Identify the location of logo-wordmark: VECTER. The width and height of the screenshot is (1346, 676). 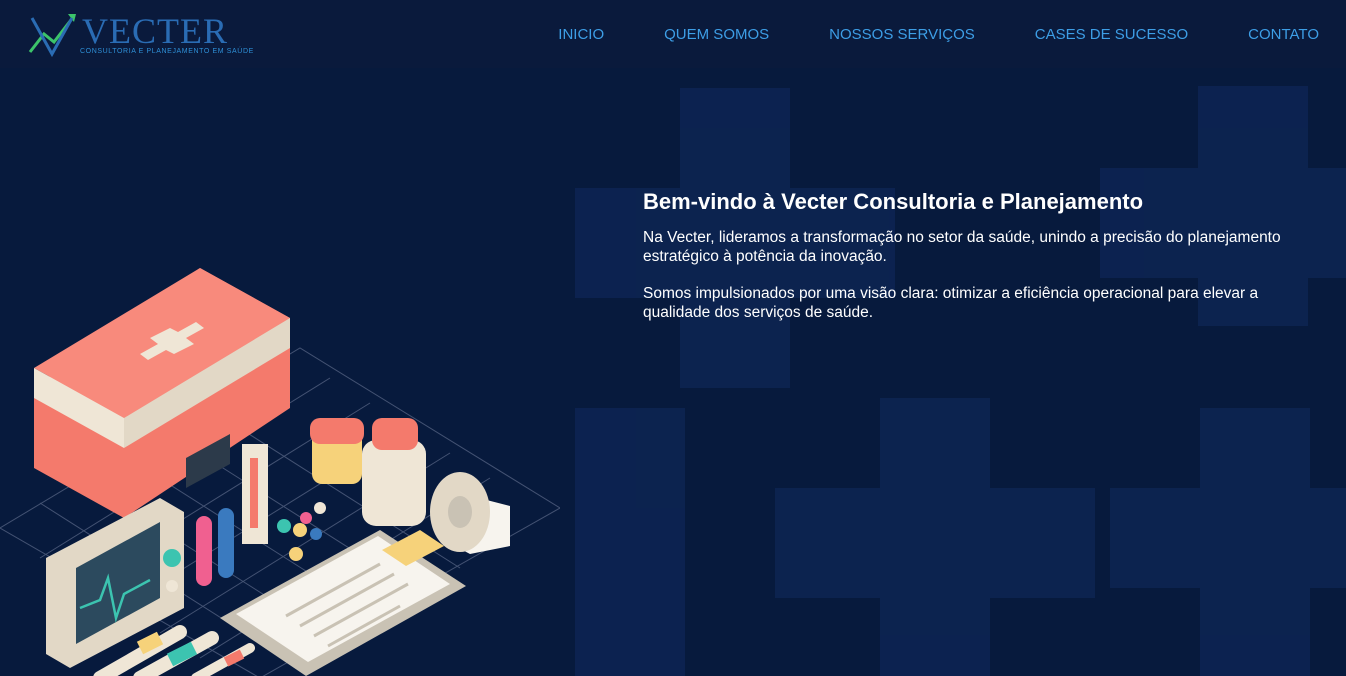
(155, 31).